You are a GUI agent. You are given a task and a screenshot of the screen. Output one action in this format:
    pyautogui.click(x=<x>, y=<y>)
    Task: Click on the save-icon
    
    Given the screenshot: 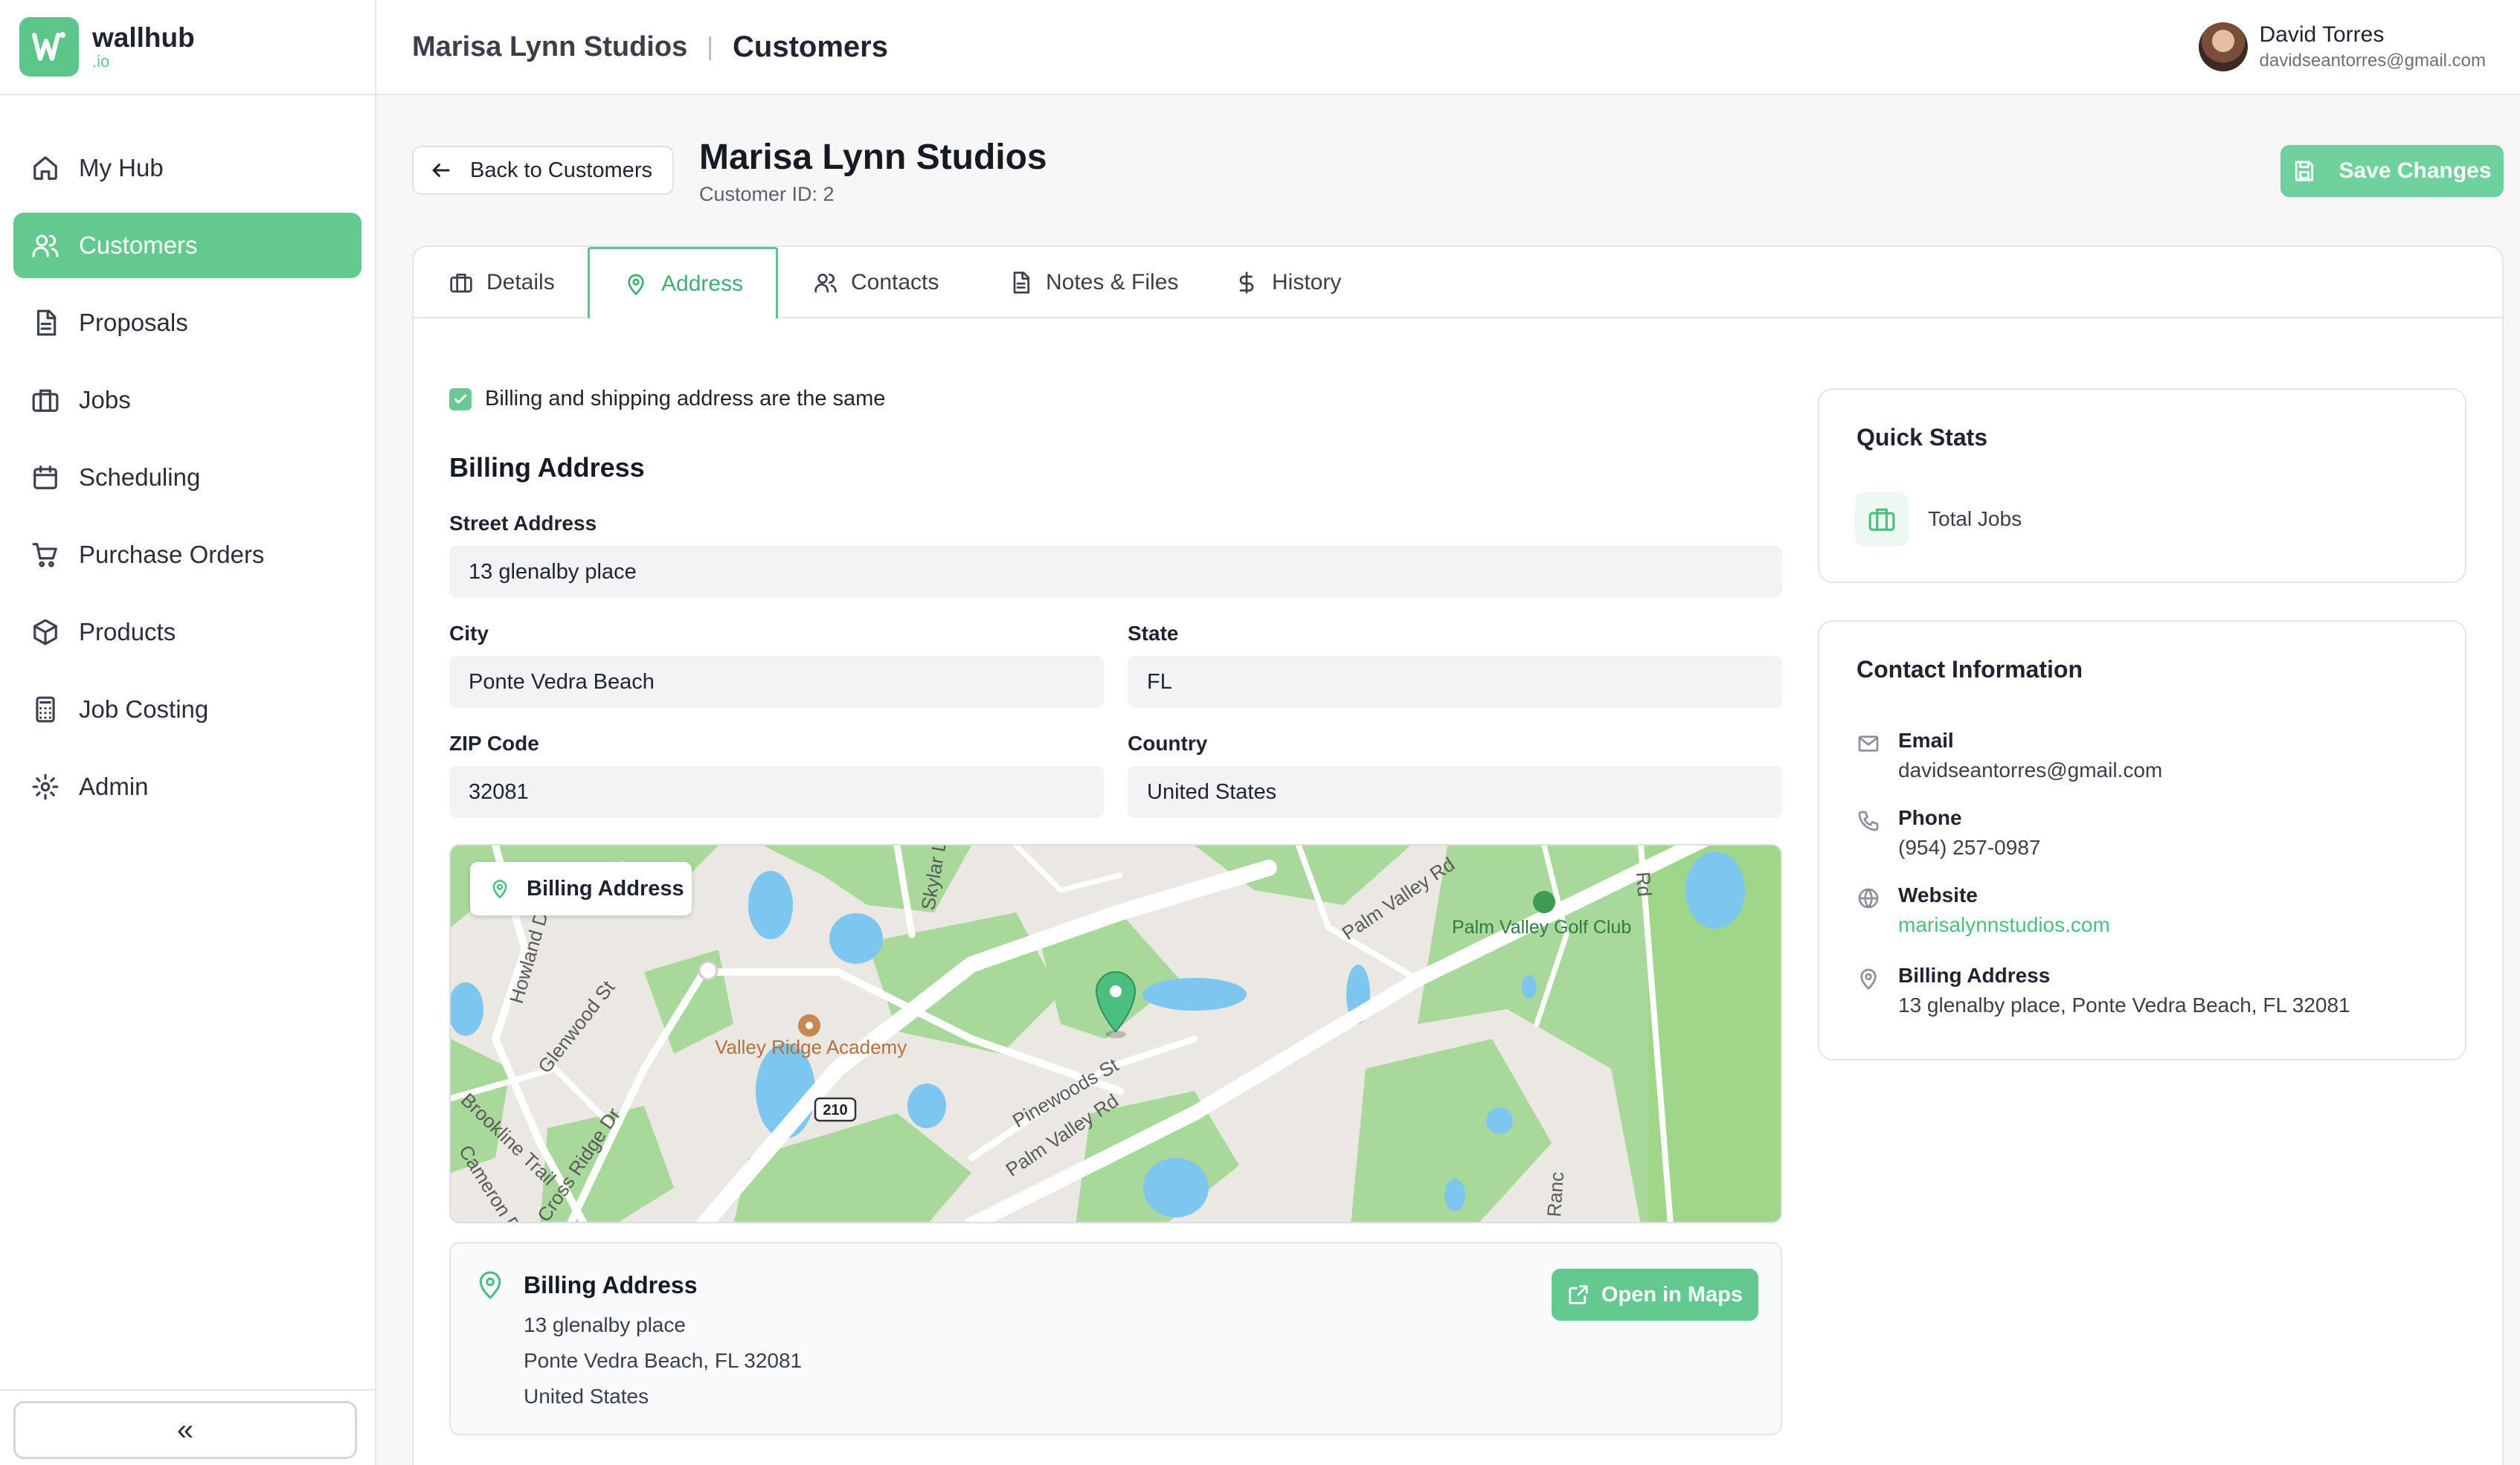 What is the action you would take?
    pyautogui.click(x=2304, y=171)
    